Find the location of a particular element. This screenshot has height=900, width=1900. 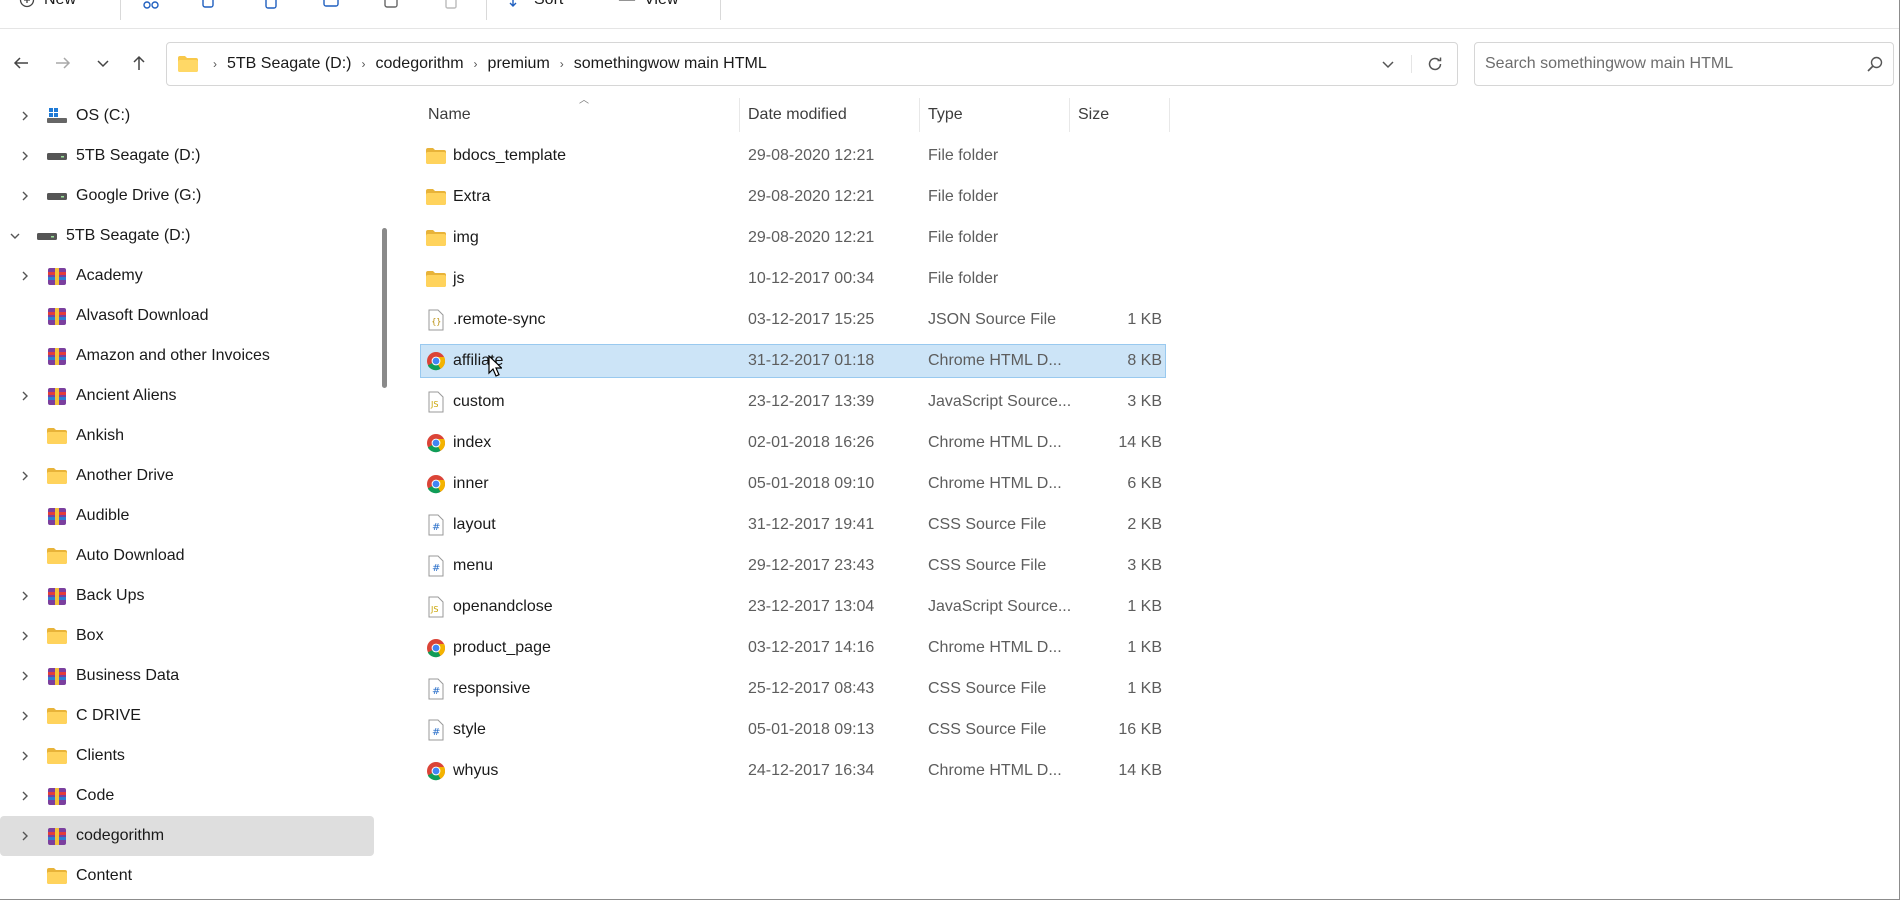

search-input is located at coordinates (1676, 64).